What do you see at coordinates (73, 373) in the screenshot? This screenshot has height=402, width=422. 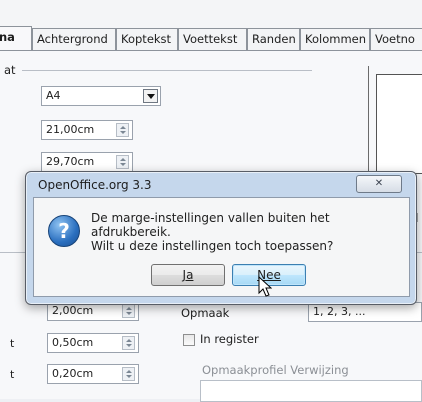 I see `margin-value-3: 0,20cm` at bounding box center [73, 373].